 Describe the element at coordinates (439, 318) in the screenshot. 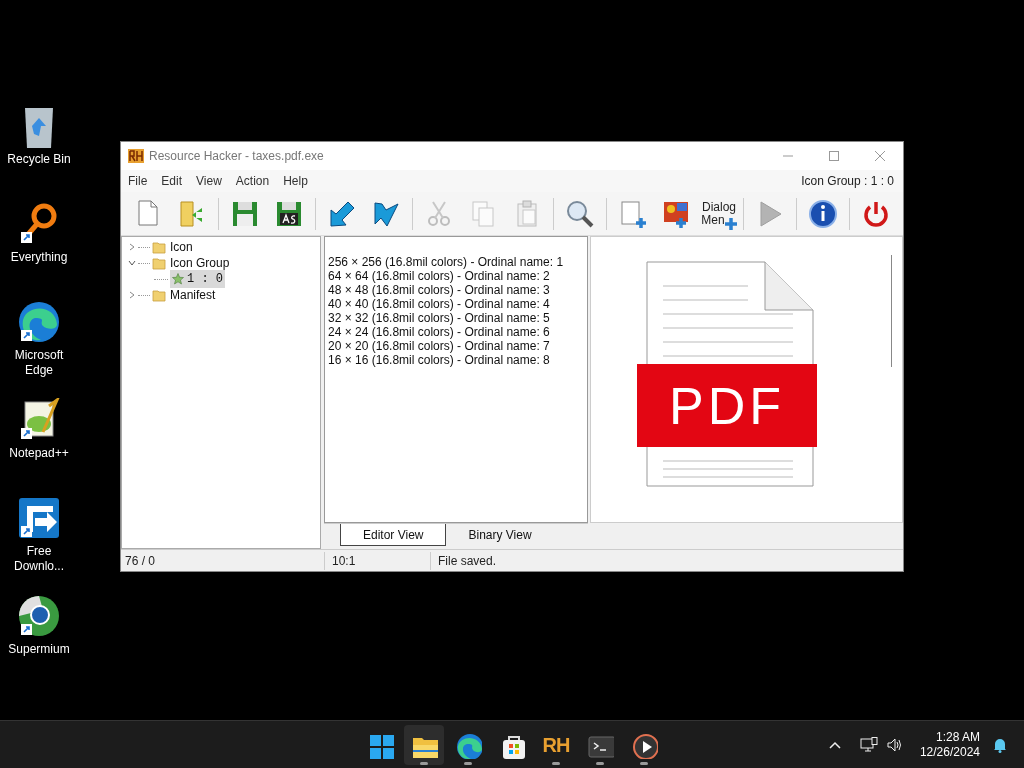

I see `editor-line: 32 × 32 (16.8mil colors) - Ordinal name: 5` at that location.